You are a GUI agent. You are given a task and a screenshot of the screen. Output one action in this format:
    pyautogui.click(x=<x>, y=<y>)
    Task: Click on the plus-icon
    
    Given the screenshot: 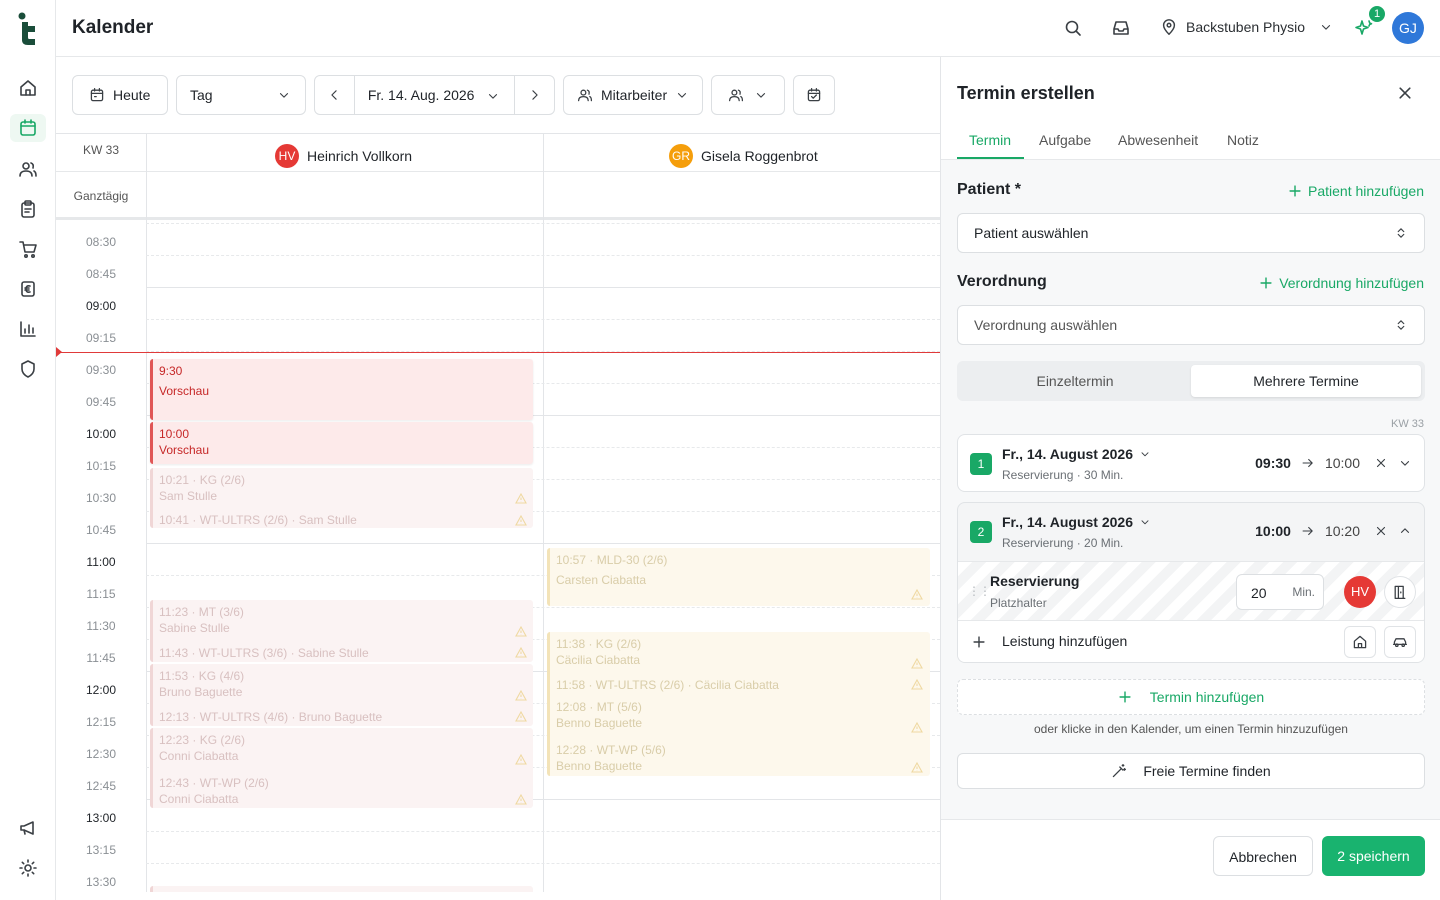 What is the action you would take?
    pyautogui.click(x=979, y=642)
    